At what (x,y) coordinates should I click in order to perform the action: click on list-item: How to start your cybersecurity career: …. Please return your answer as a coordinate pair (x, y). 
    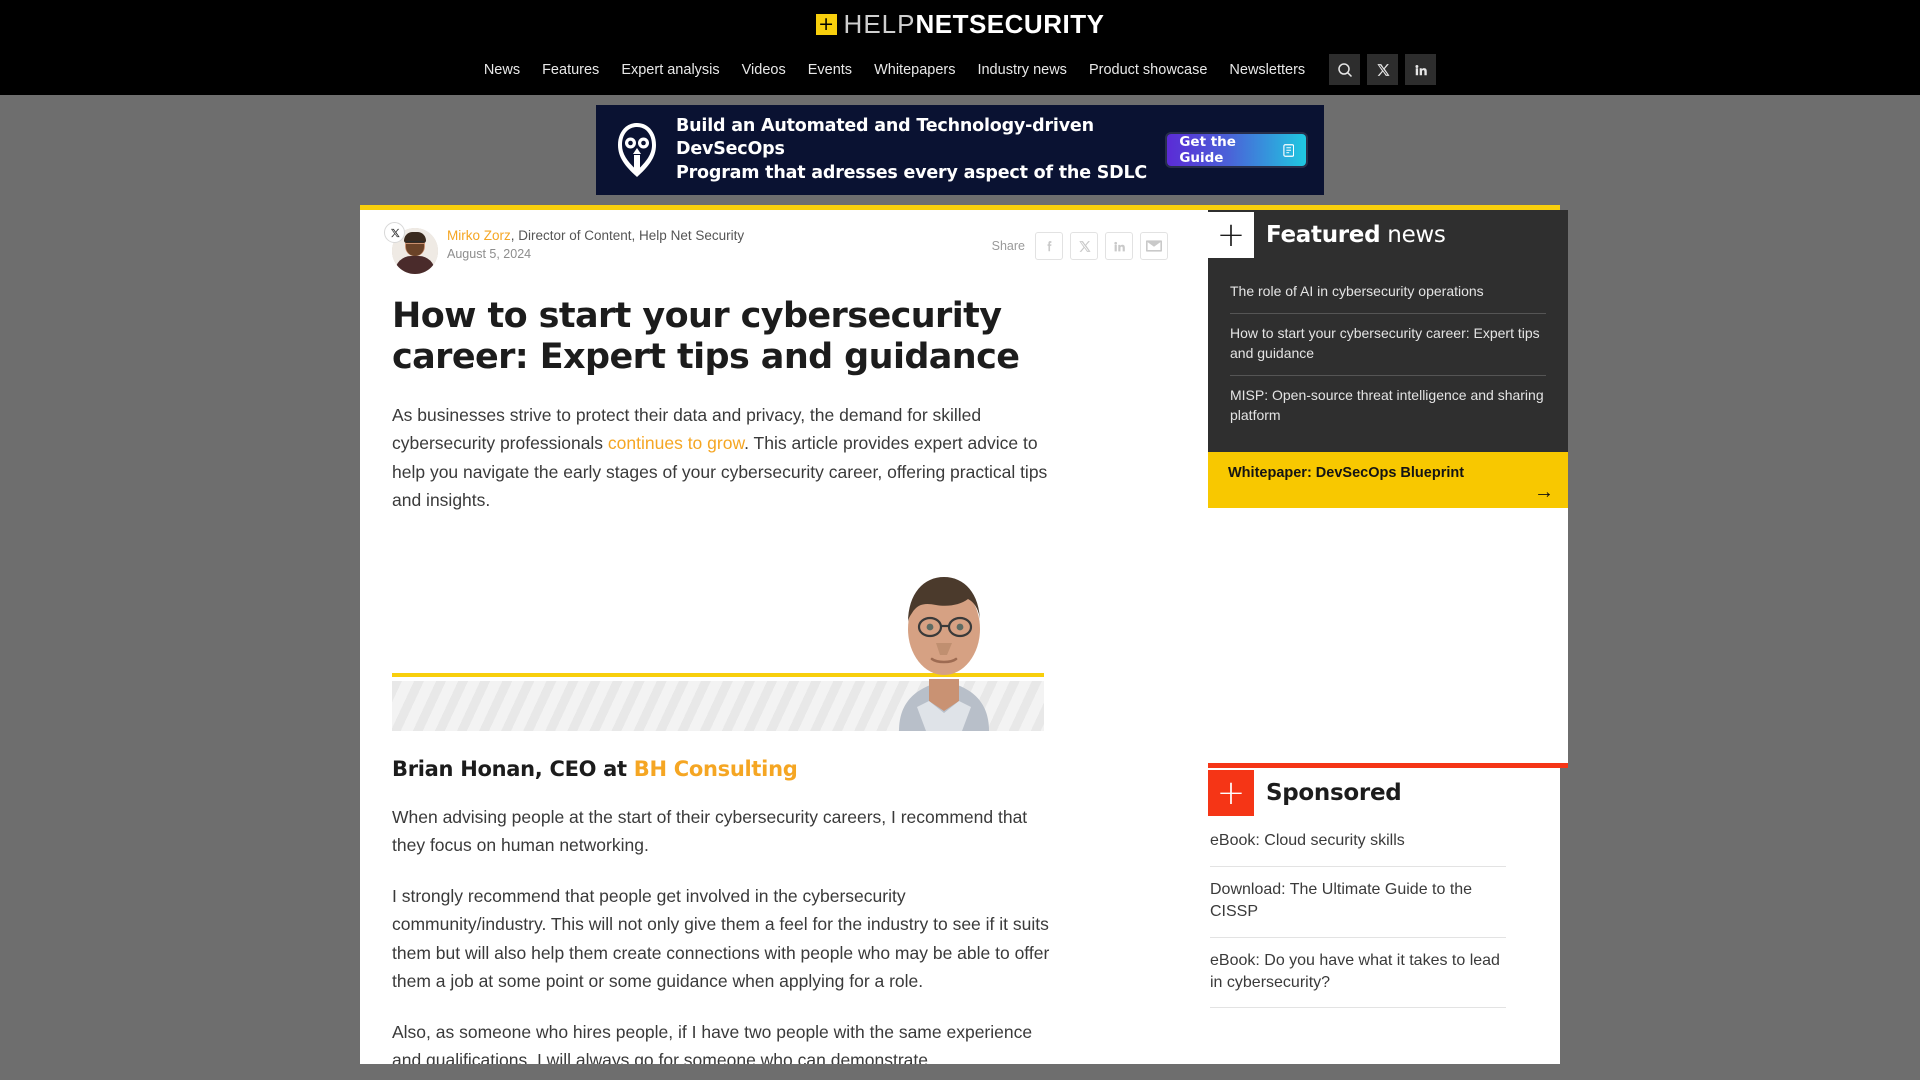
    Looking at the image, I should click on (1388, 345).